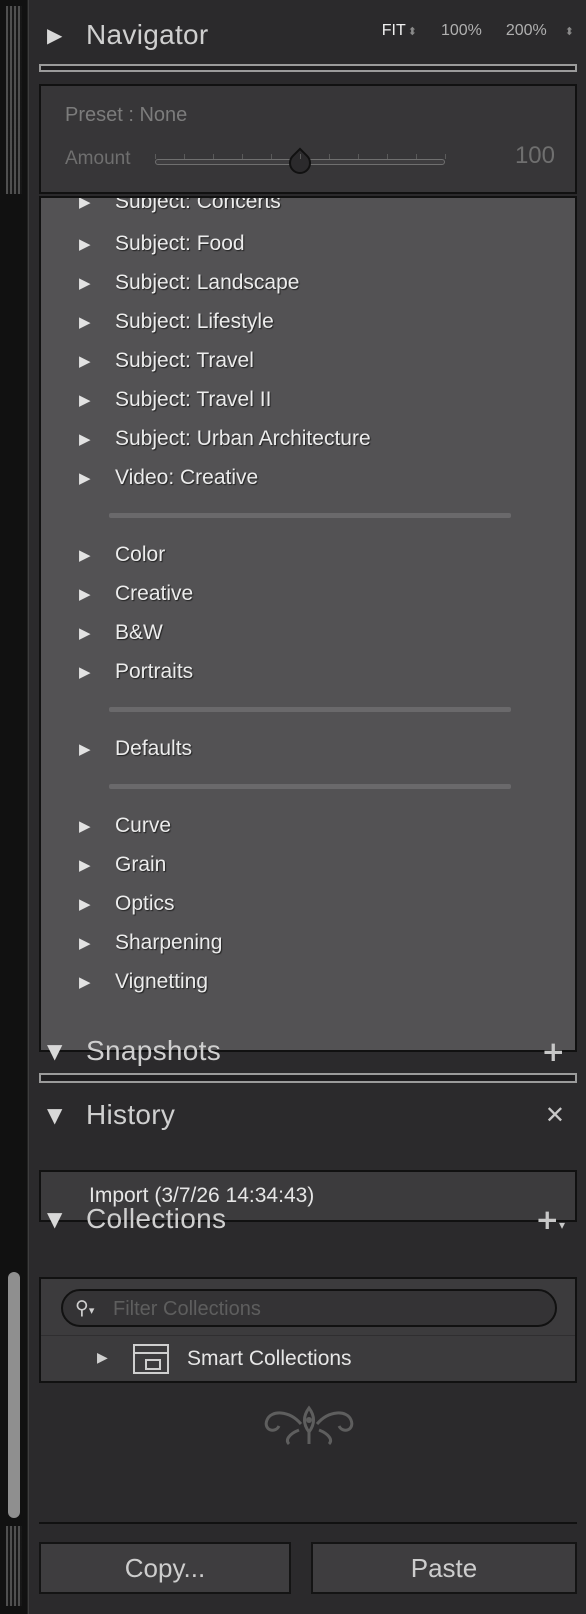  Describe the element at coordinates (84, 1308) in the screenshot. I see `search-dropdown-icon: ⚲▾` at that location.